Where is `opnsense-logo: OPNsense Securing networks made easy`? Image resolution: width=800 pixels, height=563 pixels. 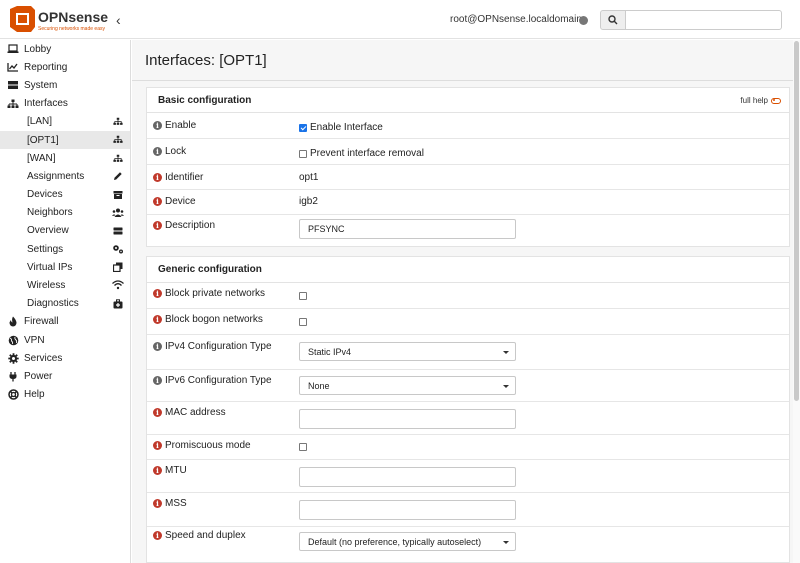
opnsense-logo: OPNsense Securing networks made easy is located at coordinates (59, 20).